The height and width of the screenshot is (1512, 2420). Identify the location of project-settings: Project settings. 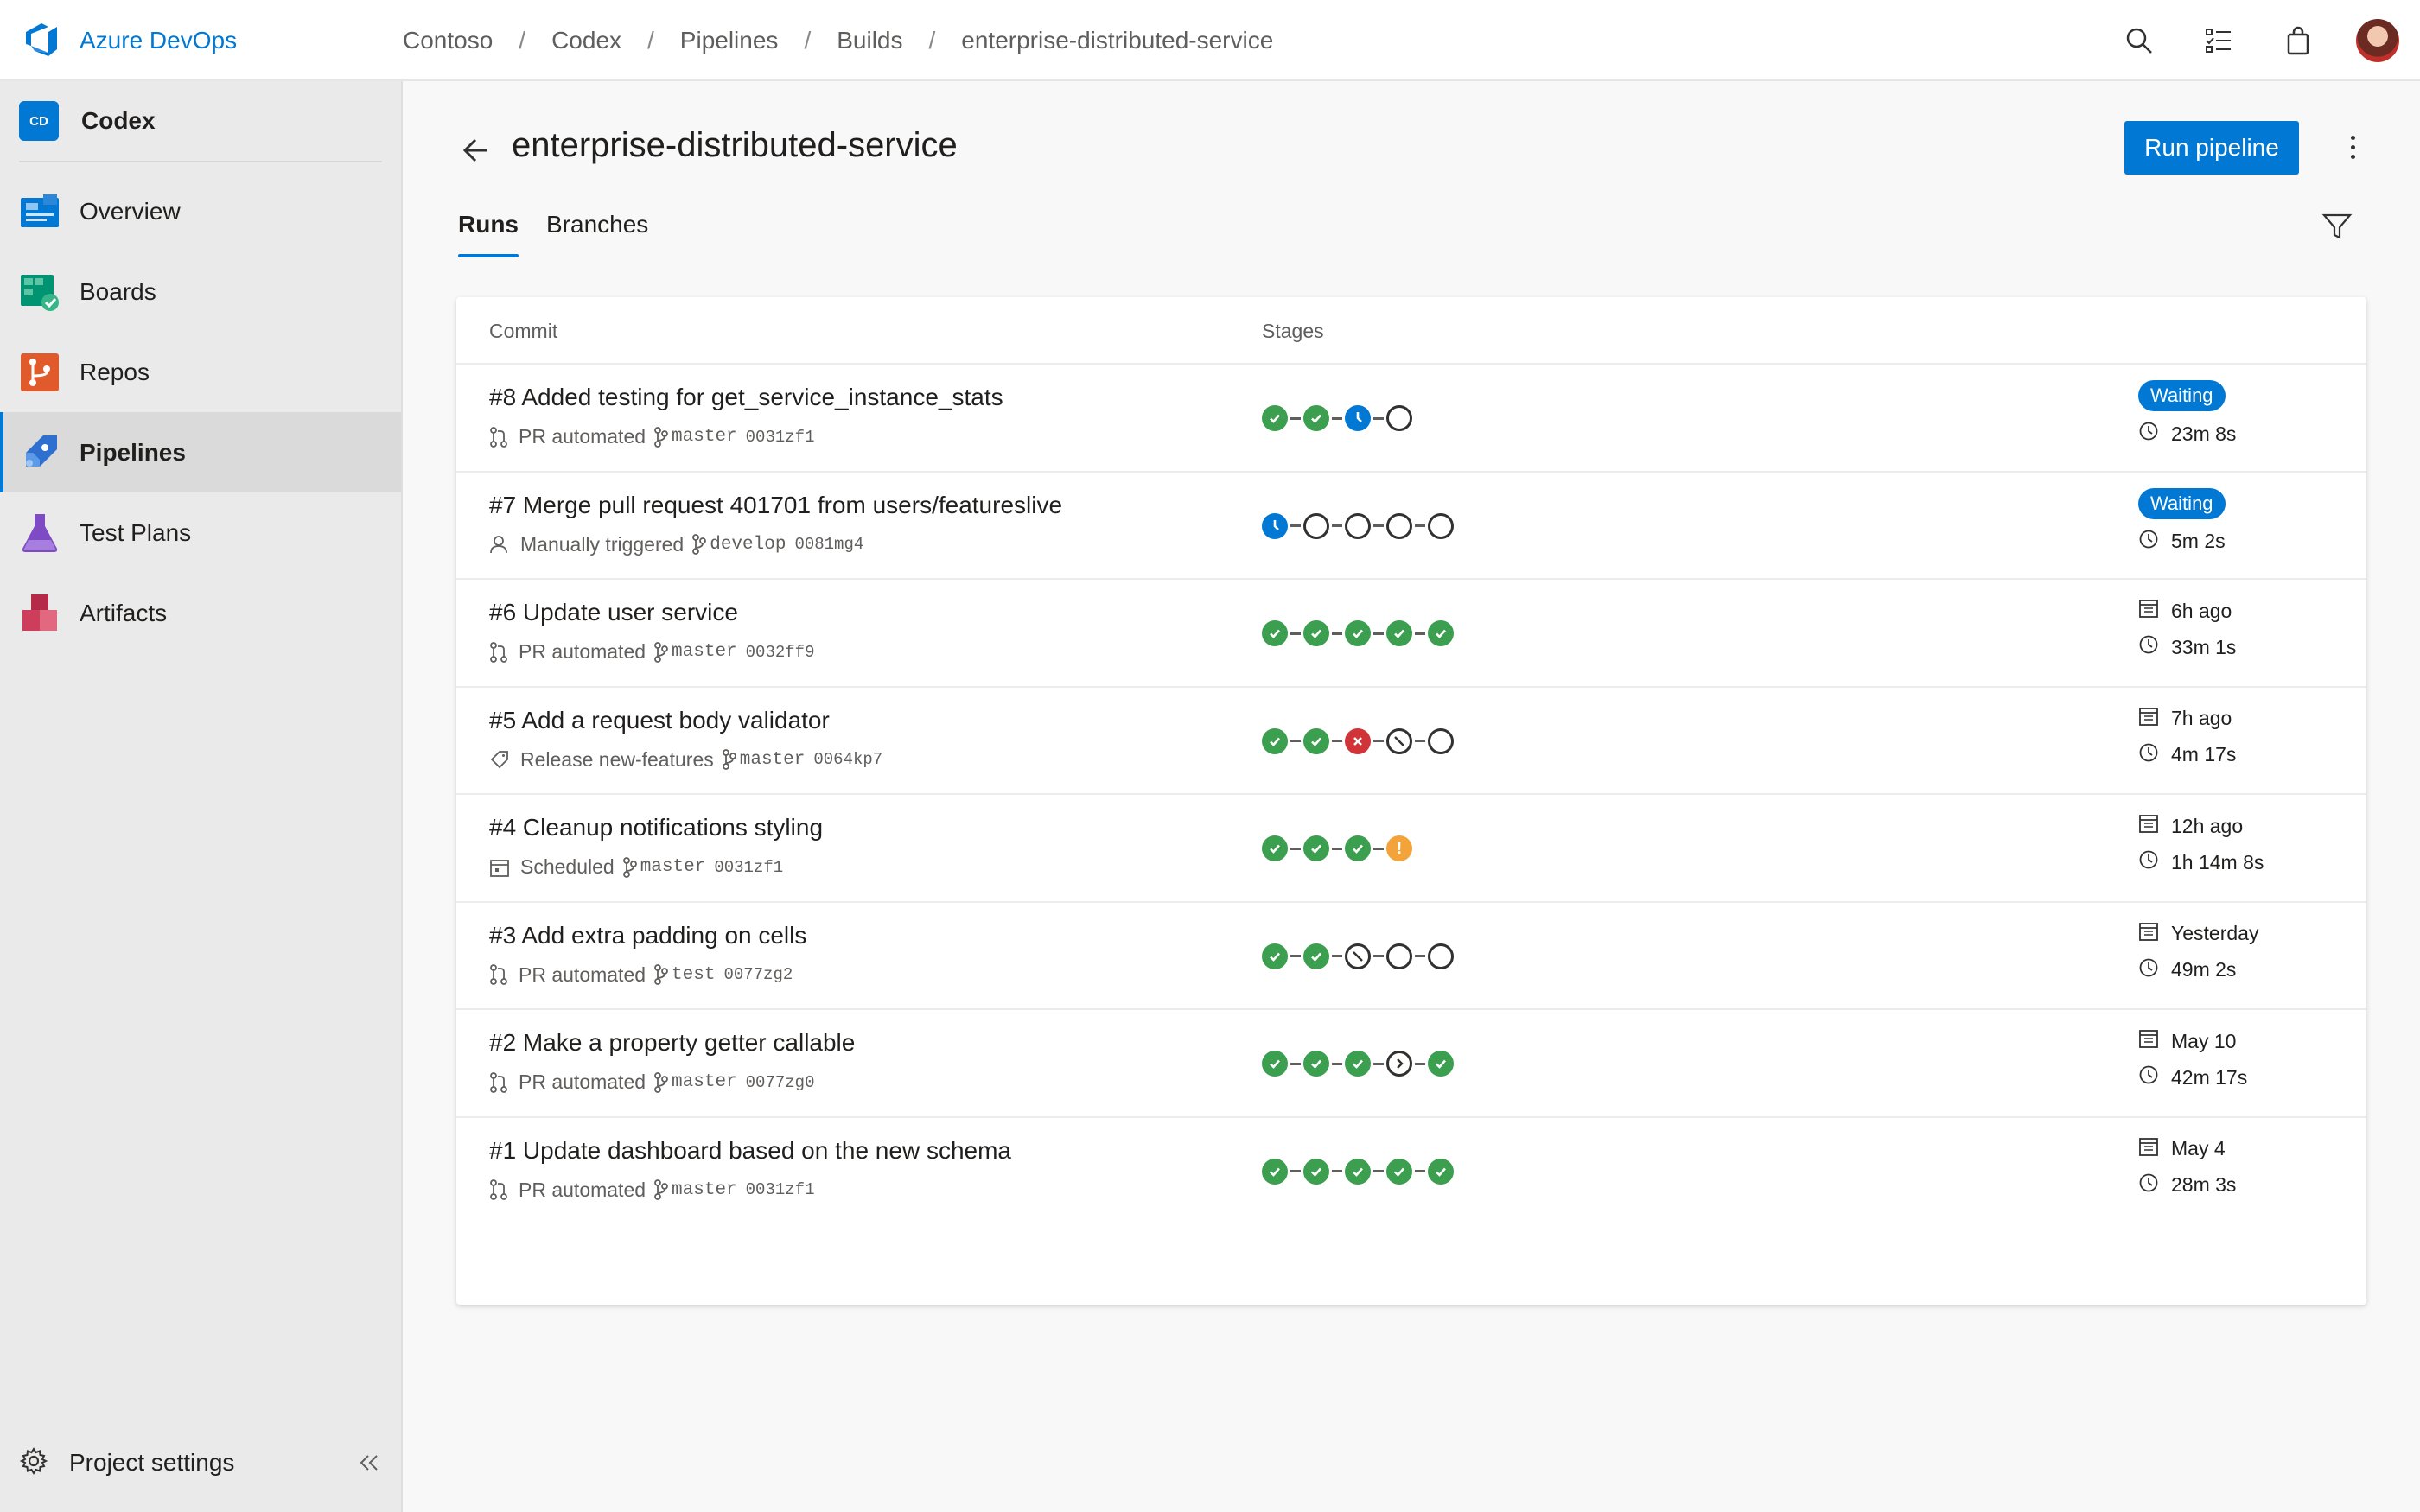
(200, 1463).